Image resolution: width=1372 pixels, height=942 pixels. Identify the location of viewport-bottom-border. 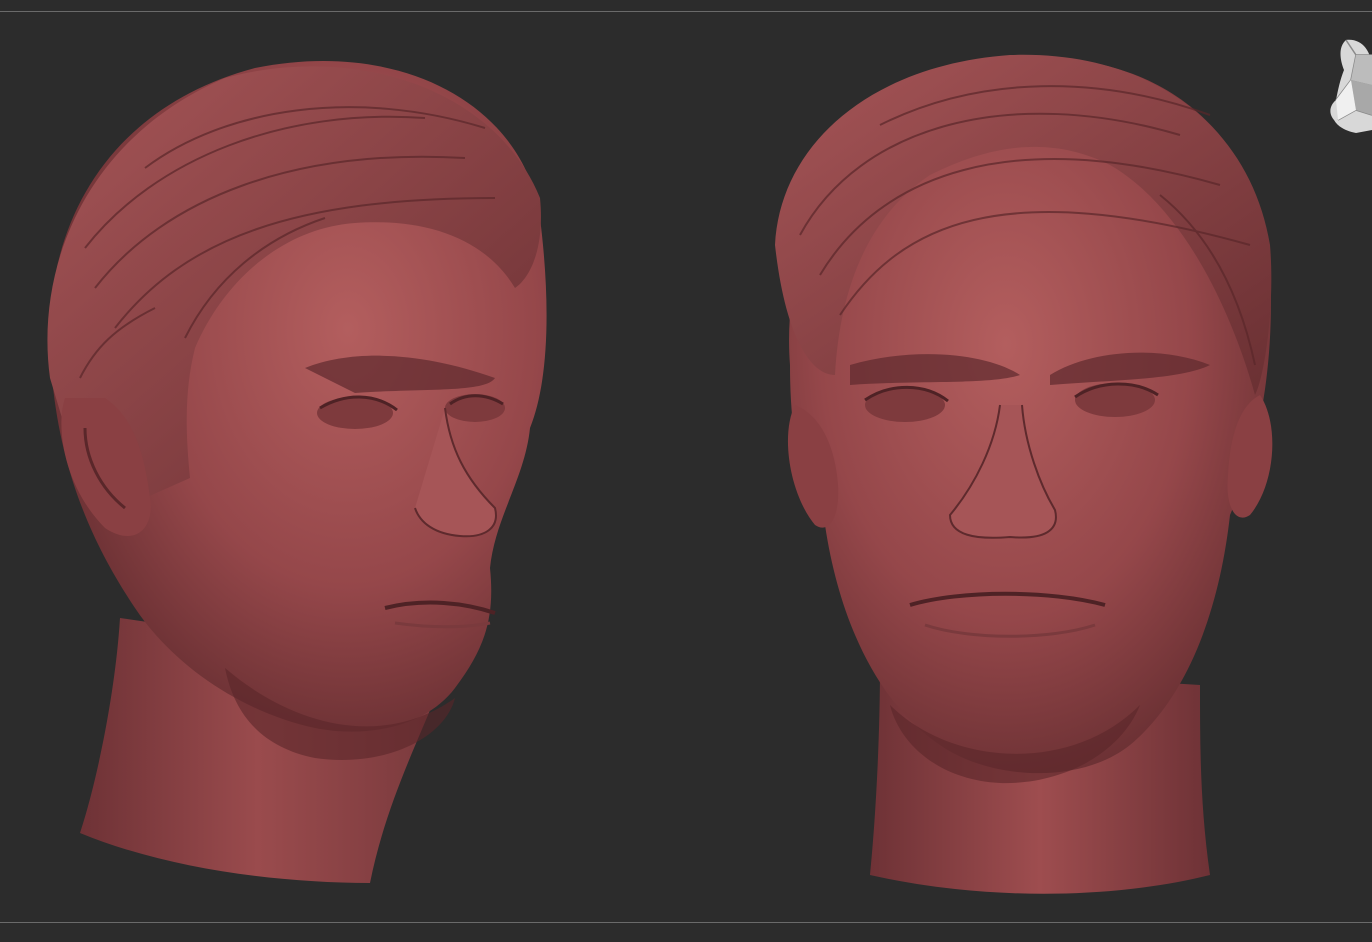
(686, 922).